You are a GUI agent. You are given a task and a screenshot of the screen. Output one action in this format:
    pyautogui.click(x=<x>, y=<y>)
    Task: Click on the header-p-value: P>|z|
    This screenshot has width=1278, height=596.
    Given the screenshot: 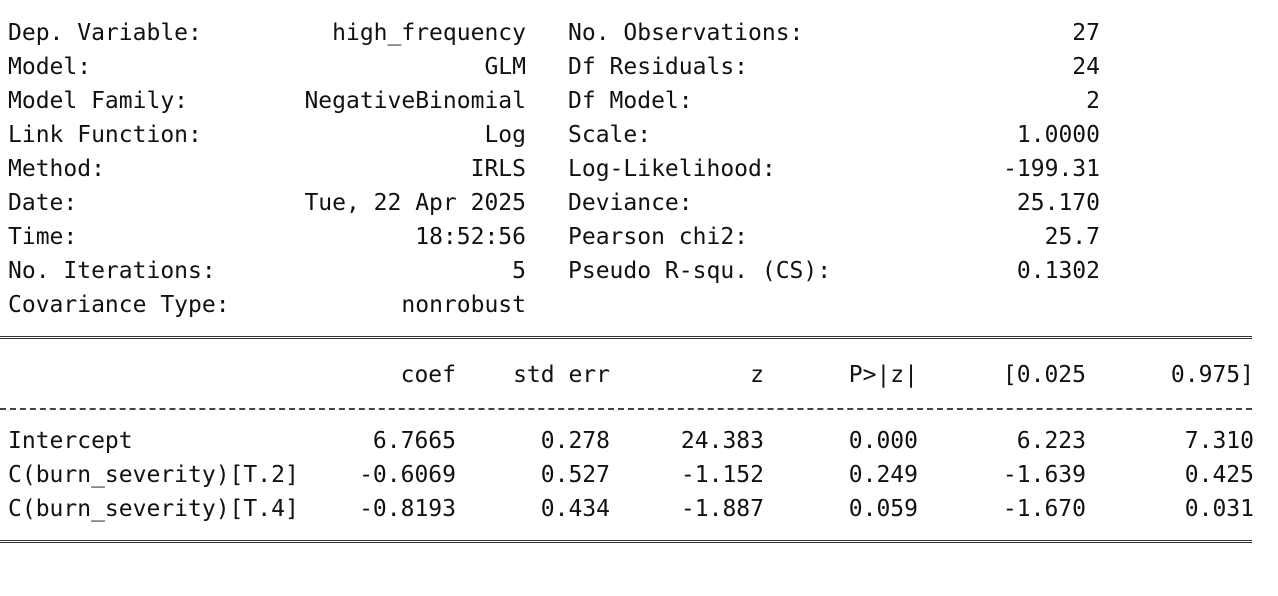 What is the action you would take?
    pyautogui.click(x=883, y=375)
    